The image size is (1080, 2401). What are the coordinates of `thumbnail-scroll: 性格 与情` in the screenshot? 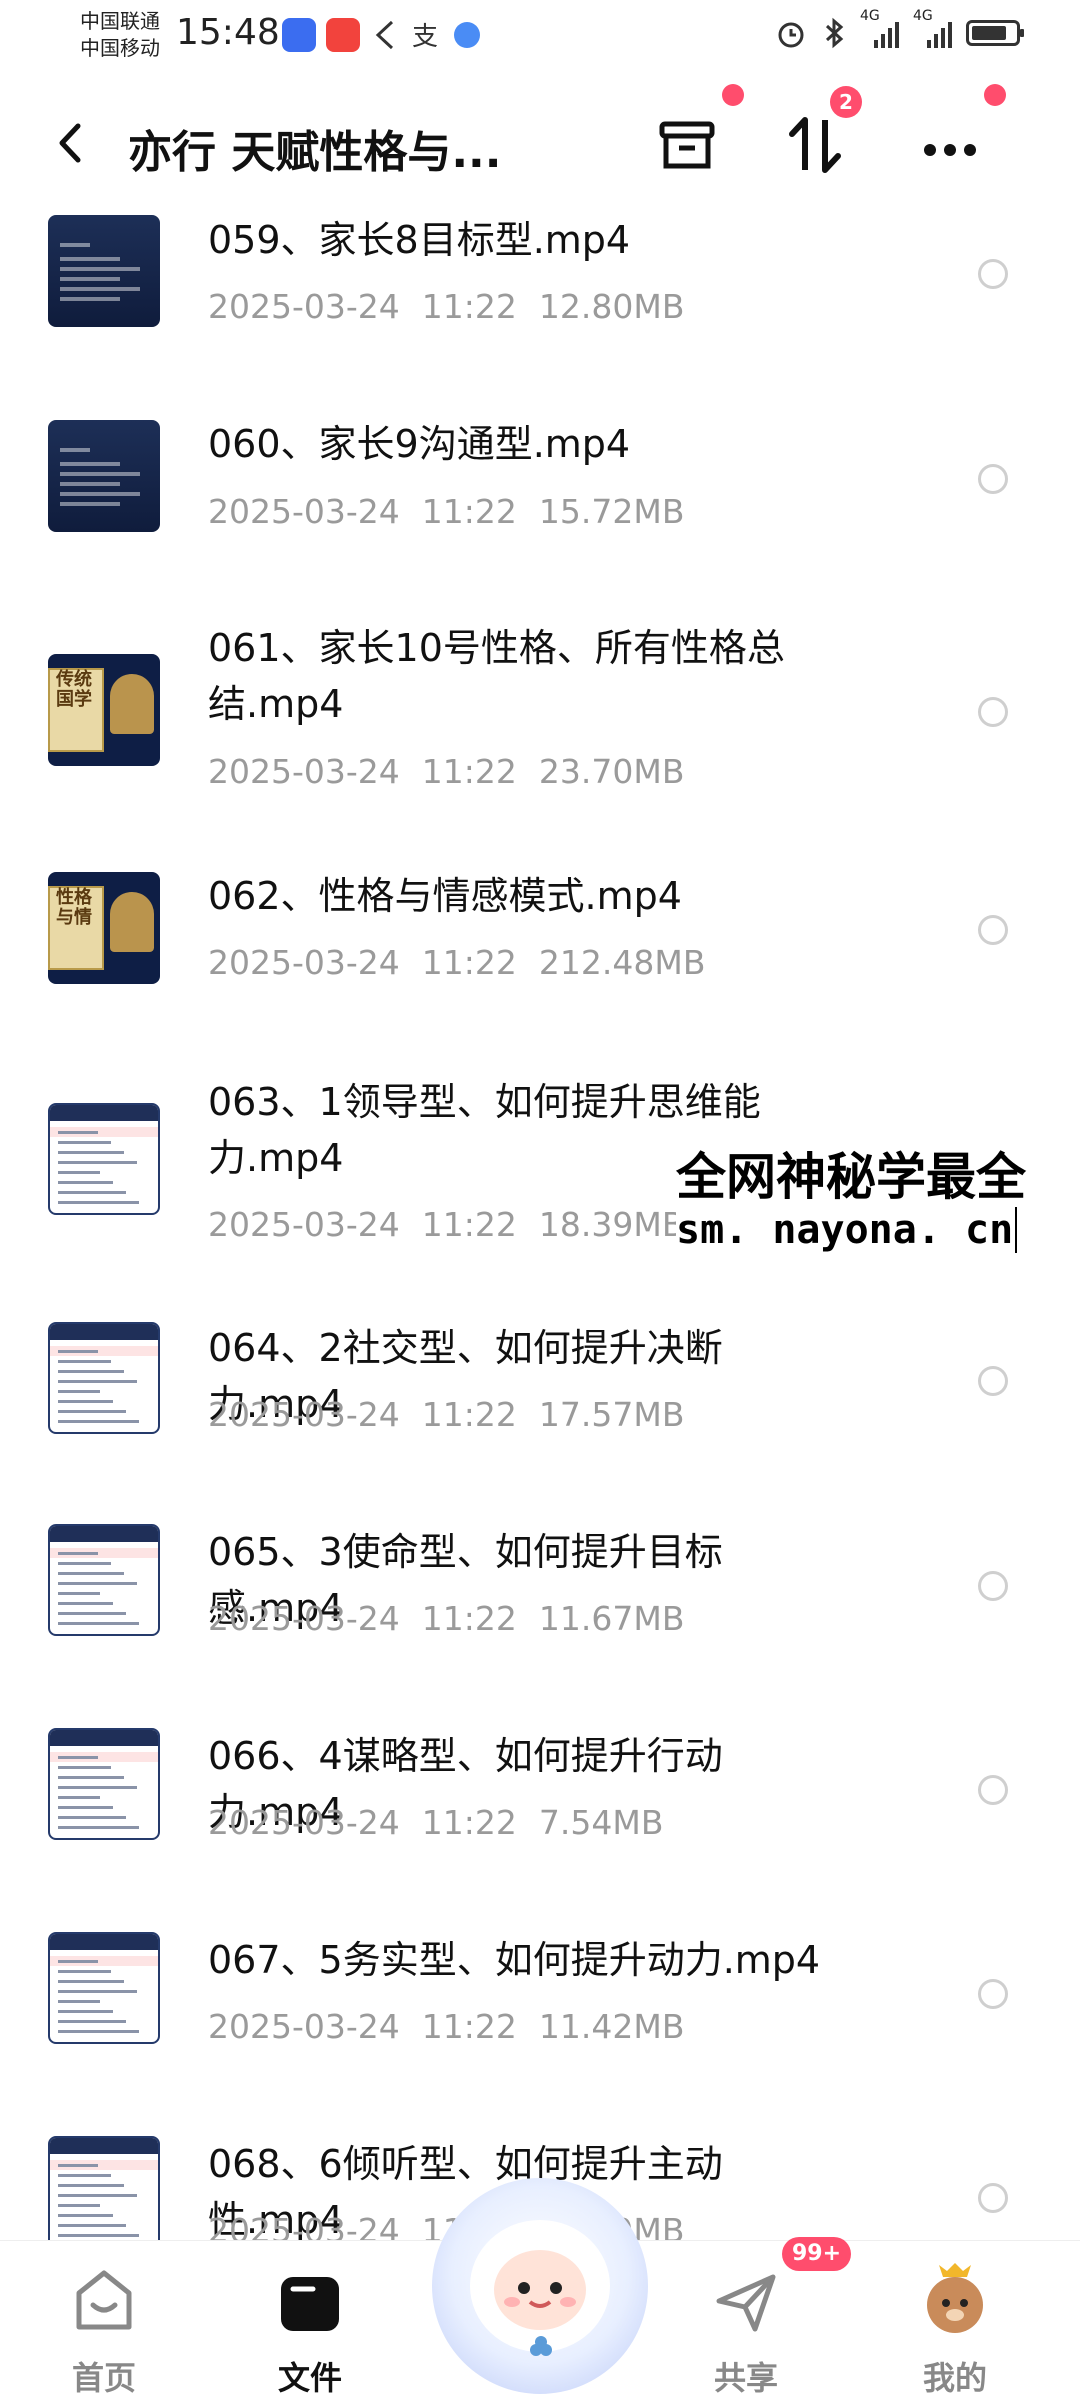 It's located at (76, 928).